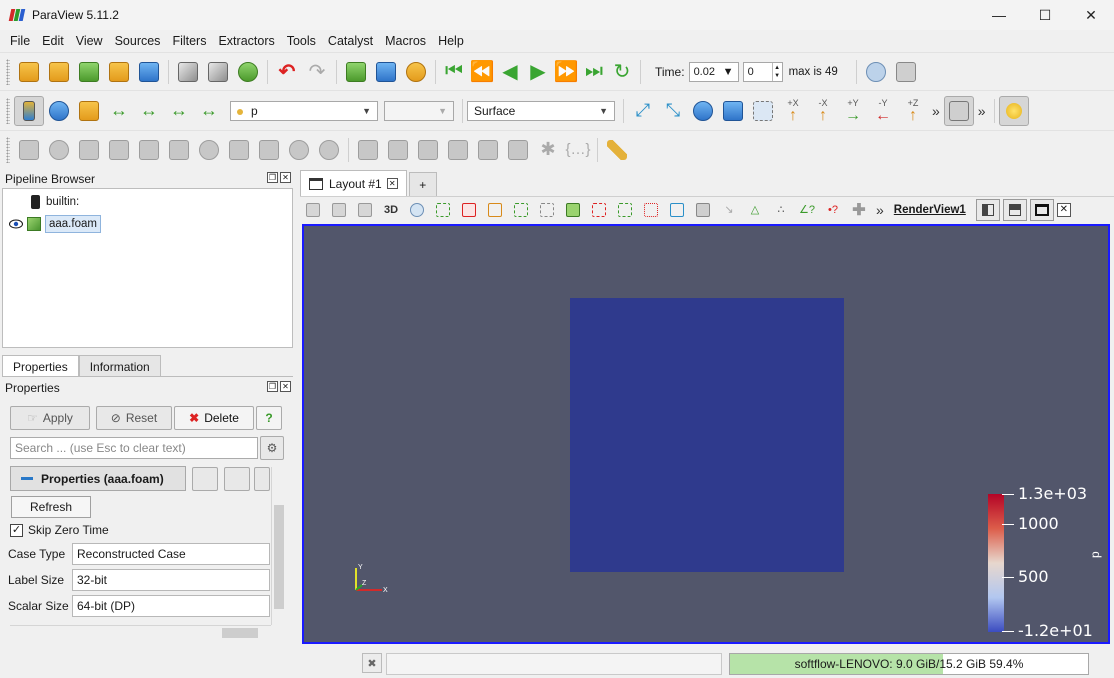 This screenshot has height=678, width=1114. Describe the element at coordinates (89, 72) in the screenshot. I see `save-data-button` at that location.